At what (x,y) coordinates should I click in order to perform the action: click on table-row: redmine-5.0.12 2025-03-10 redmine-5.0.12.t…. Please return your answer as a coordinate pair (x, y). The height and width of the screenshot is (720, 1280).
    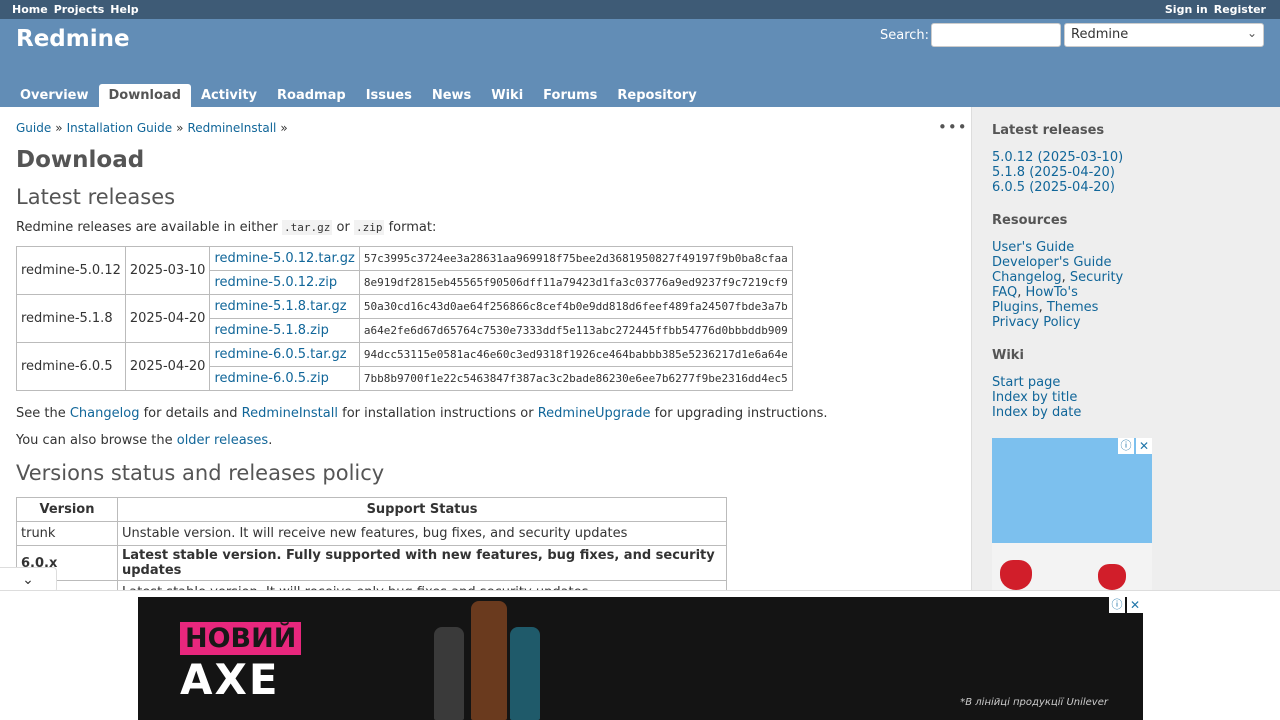
    Looking at the image, I should click on (404, 270).